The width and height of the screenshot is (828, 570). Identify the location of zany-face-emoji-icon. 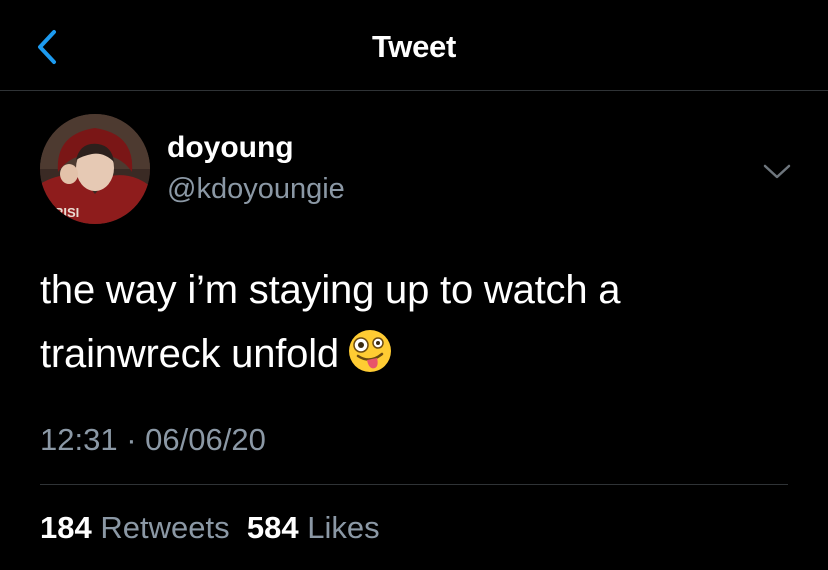
(369, 351).